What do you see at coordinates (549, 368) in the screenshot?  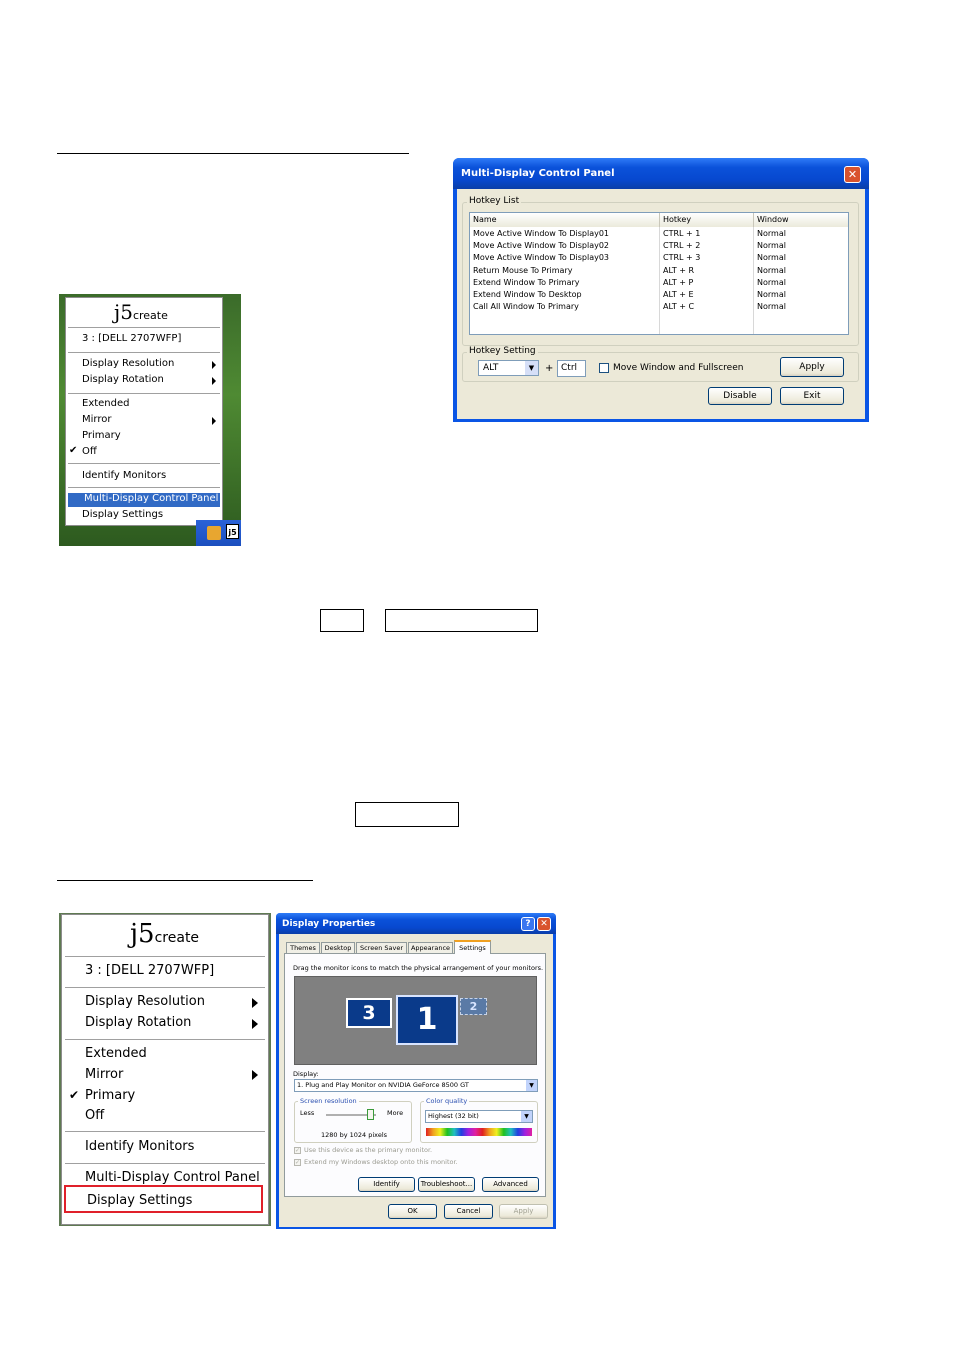 I see `plus-sign: +` at bounding box center [549, 368].